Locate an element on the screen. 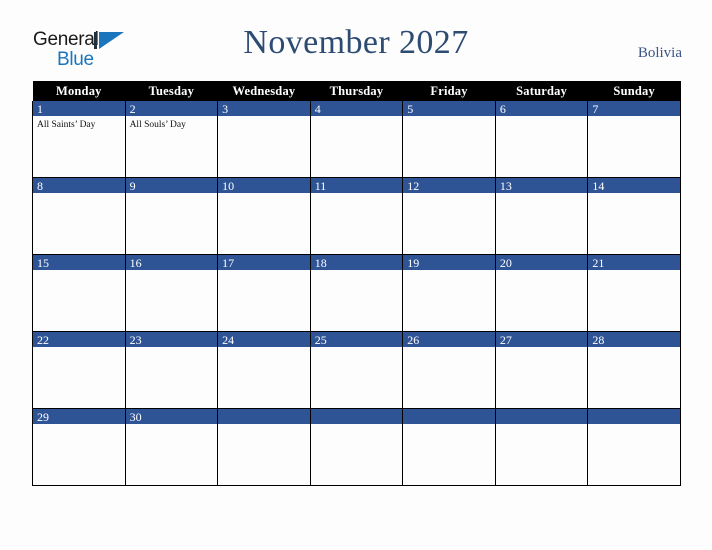  day-number-bar: 23 is located at coordinates (171, 339).